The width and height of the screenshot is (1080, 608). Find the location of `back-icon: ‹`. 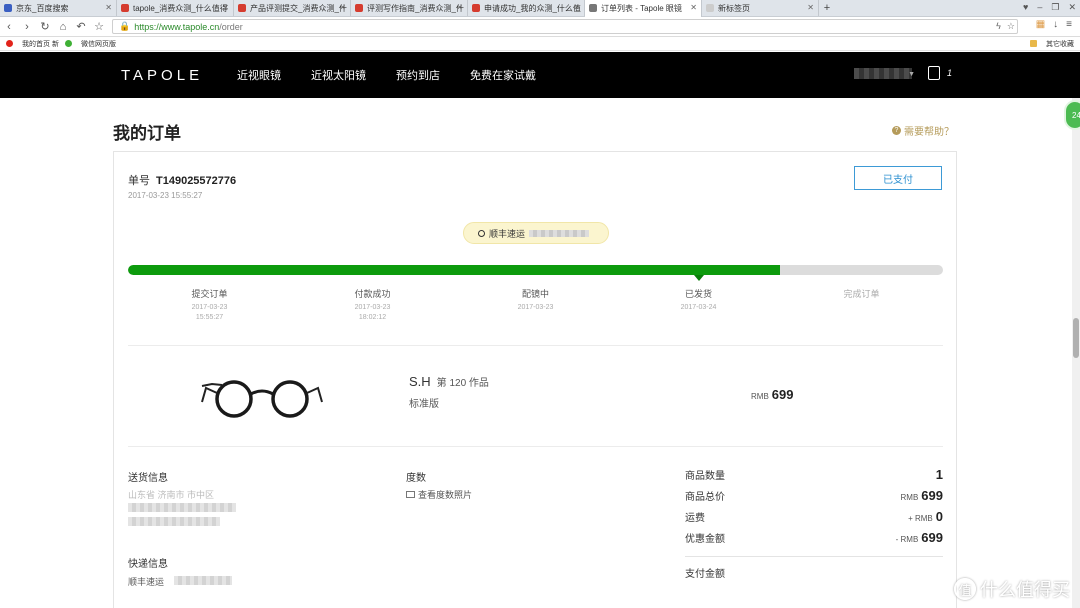

back-icon: ‹ is located at coordinates (9, 27).